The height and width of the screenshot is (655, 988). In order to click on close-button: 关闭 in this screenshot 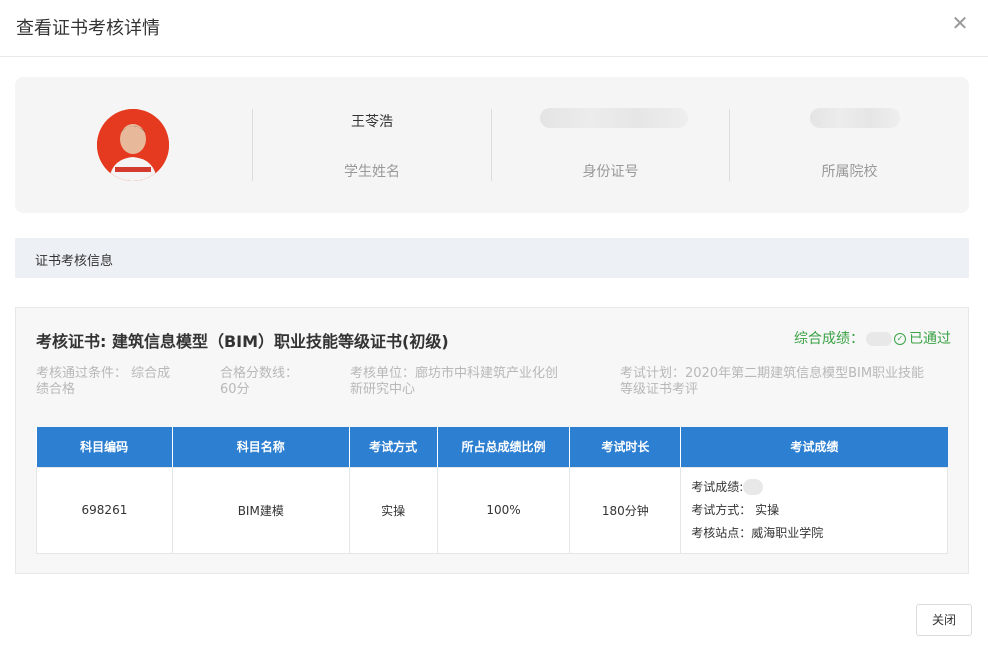, I will do `click(944, 620)`.